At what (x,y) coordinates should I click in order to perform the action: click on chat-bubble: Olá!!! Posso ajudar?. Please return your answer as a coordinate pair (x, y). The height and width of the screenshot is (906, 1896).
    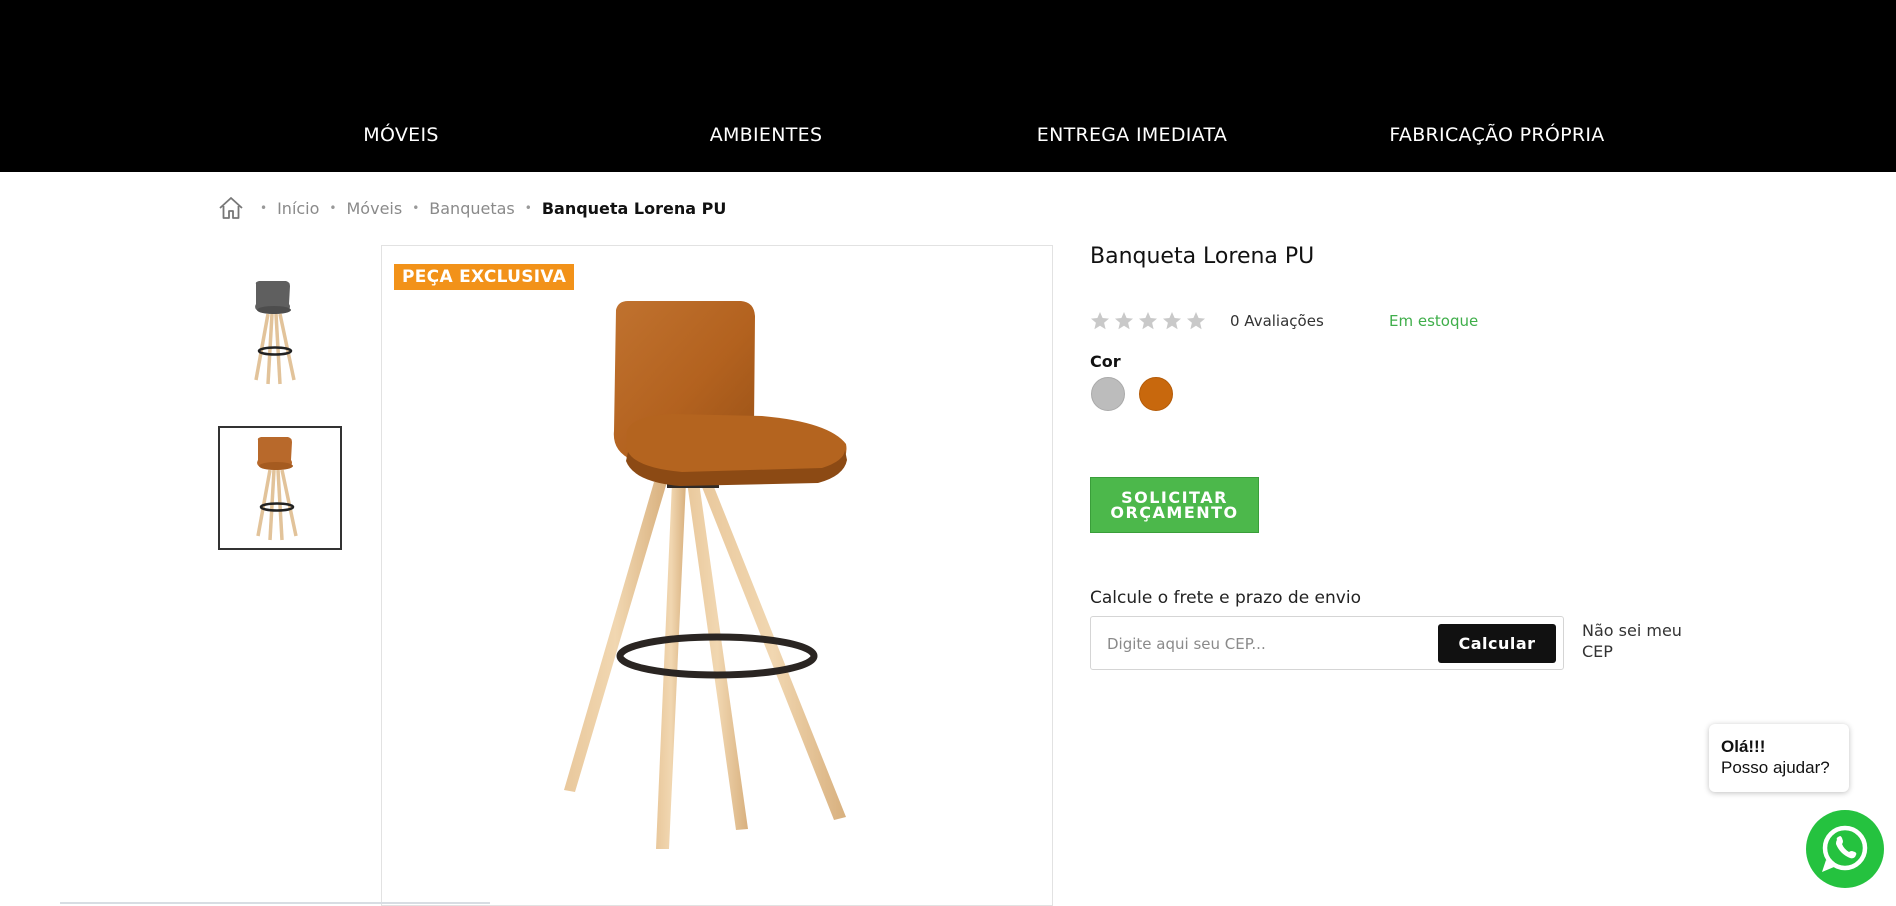
    Looking at the image, I should click on (1779, 758).